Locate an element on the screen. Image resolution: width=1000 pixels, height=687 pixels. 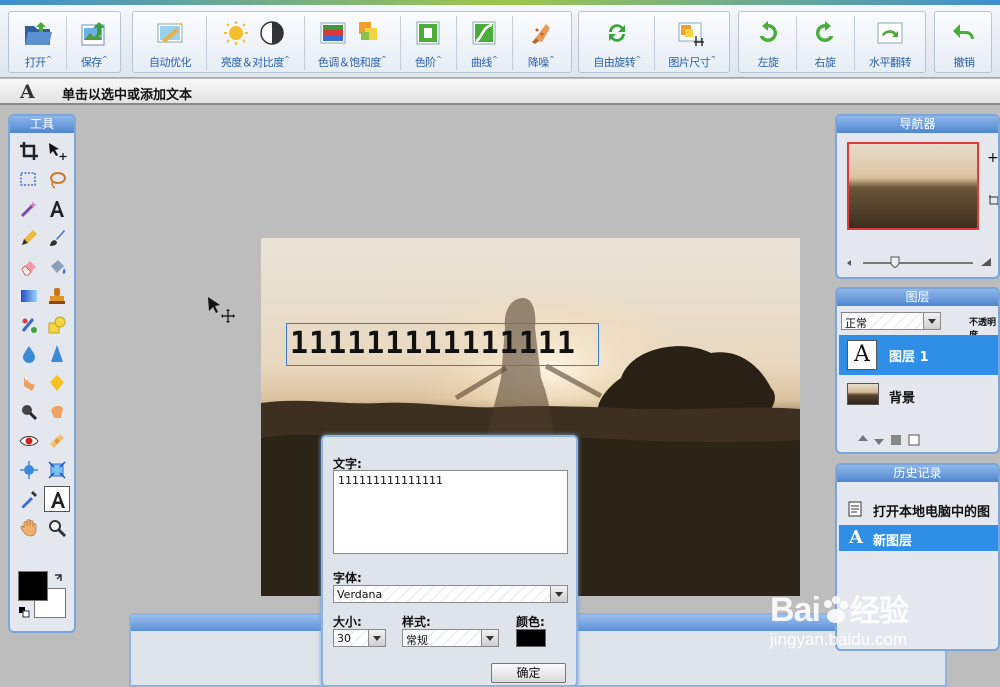
navigator-panel: 导航器 + is located at coordinates (917, 196).